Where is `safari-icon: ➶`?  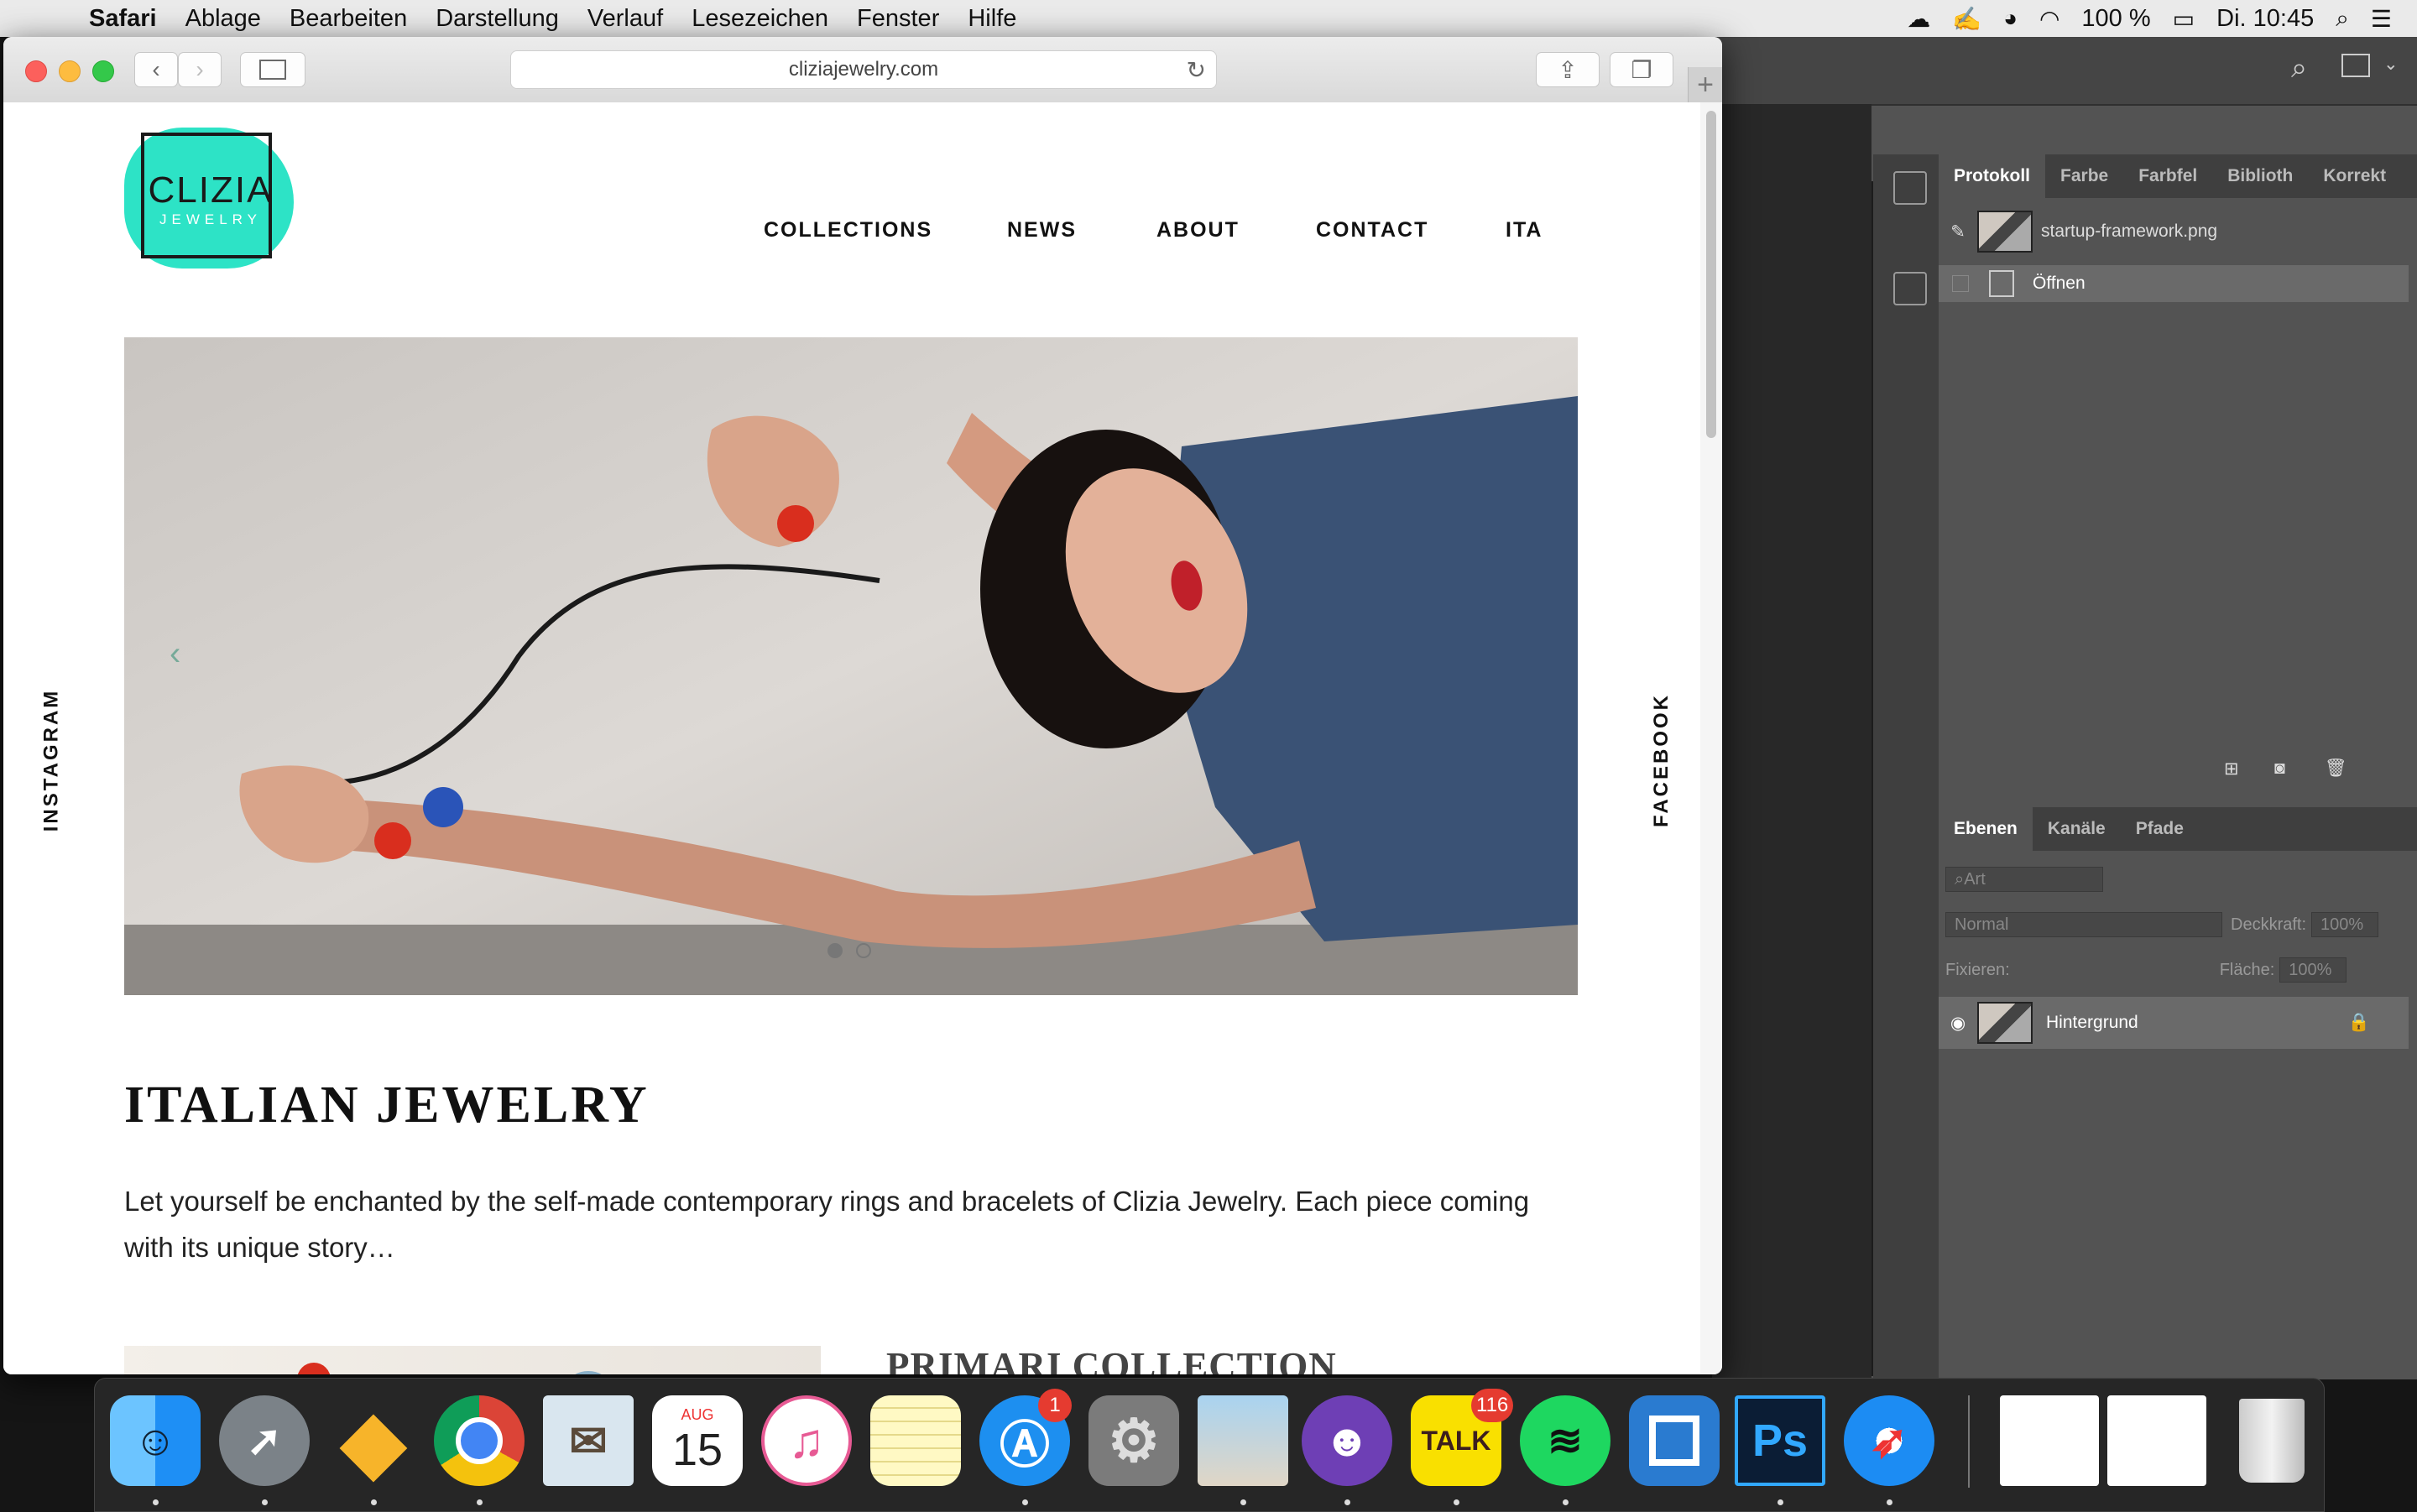 safari-icon: ➶ is located at coordinates (1889, 1441).